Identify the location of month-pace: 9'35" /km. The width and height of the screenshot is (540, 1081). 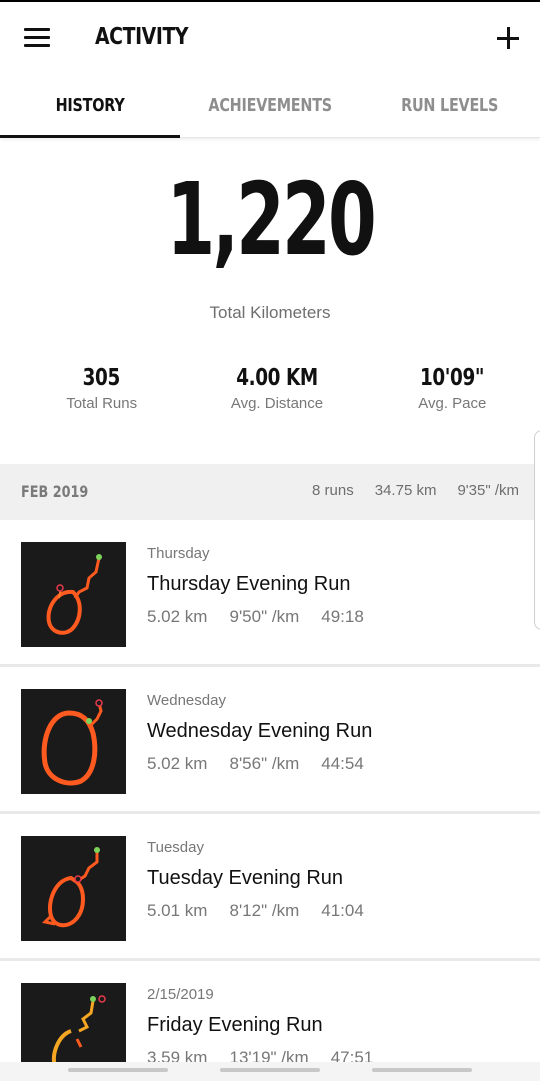
(488, 490).